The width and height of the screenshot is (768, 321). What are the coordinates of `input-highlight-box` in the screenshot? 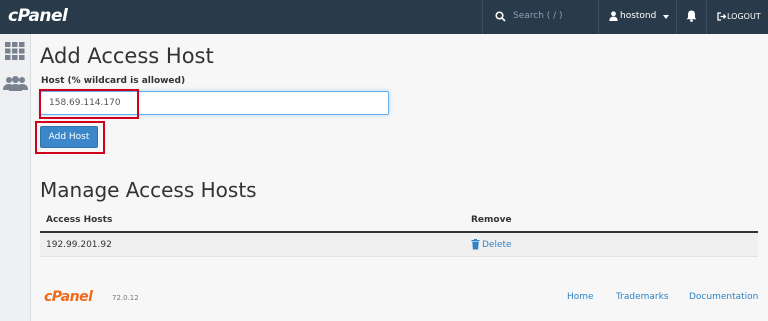 It's located at (89, 104).